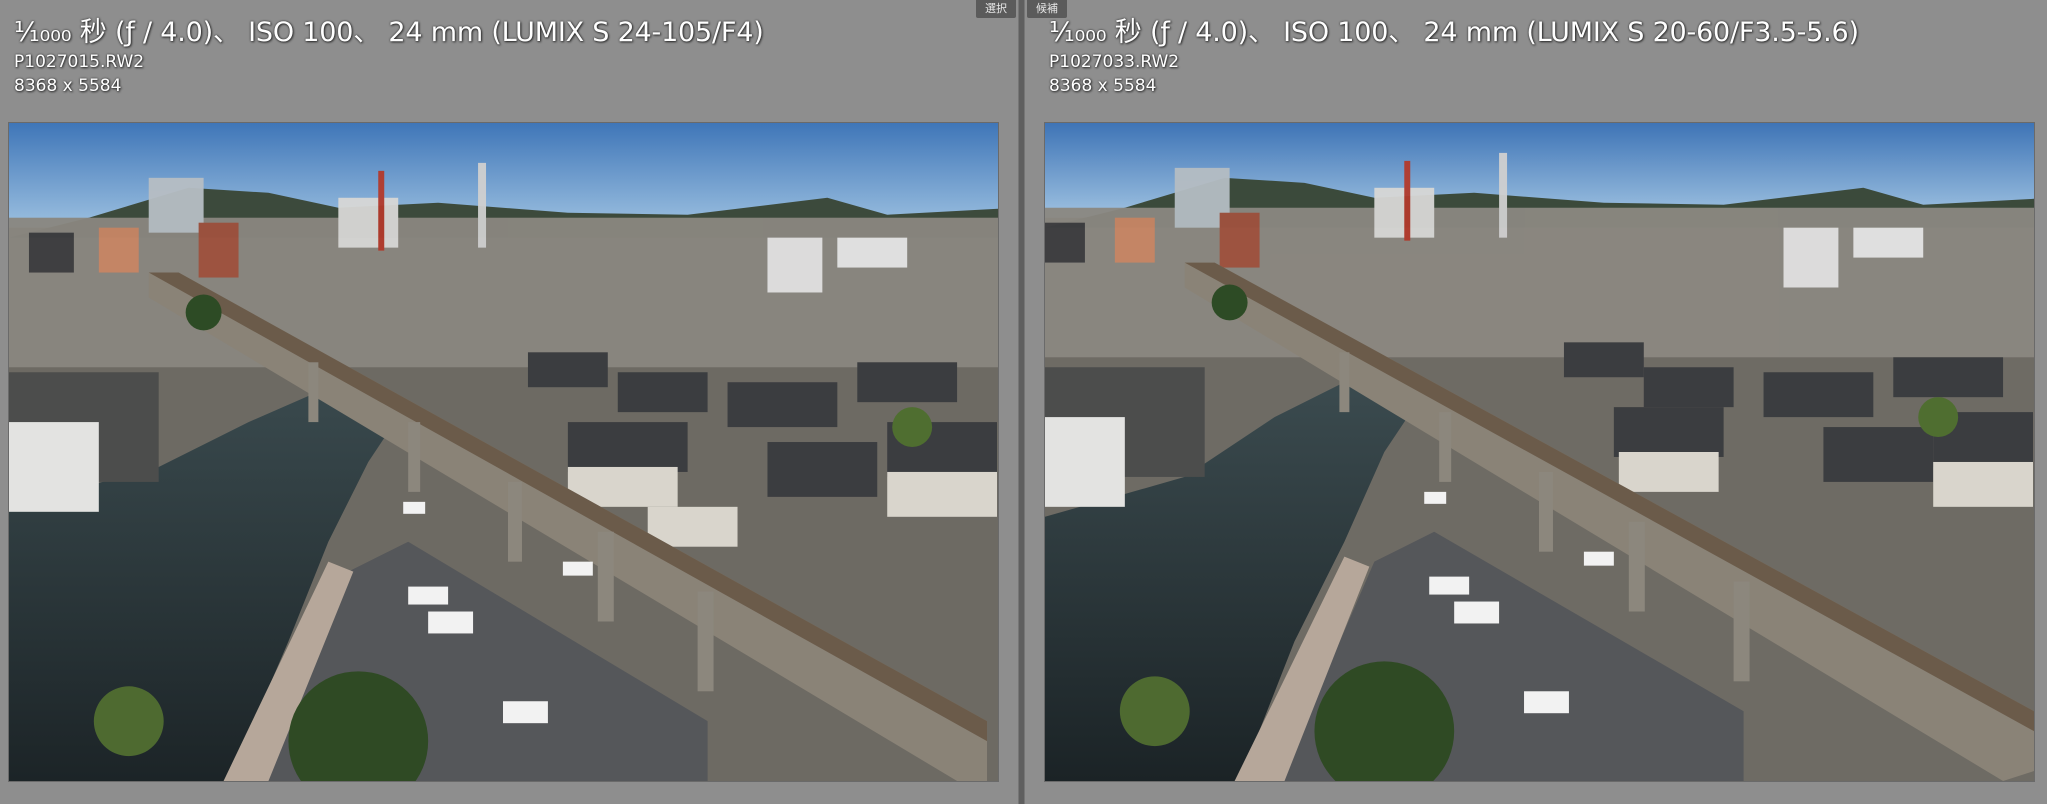  What do you see at coordinates (79, 62) in the screenshot?
I see `select-filename: P1027015.RW2` at bounding box center [79, 62].